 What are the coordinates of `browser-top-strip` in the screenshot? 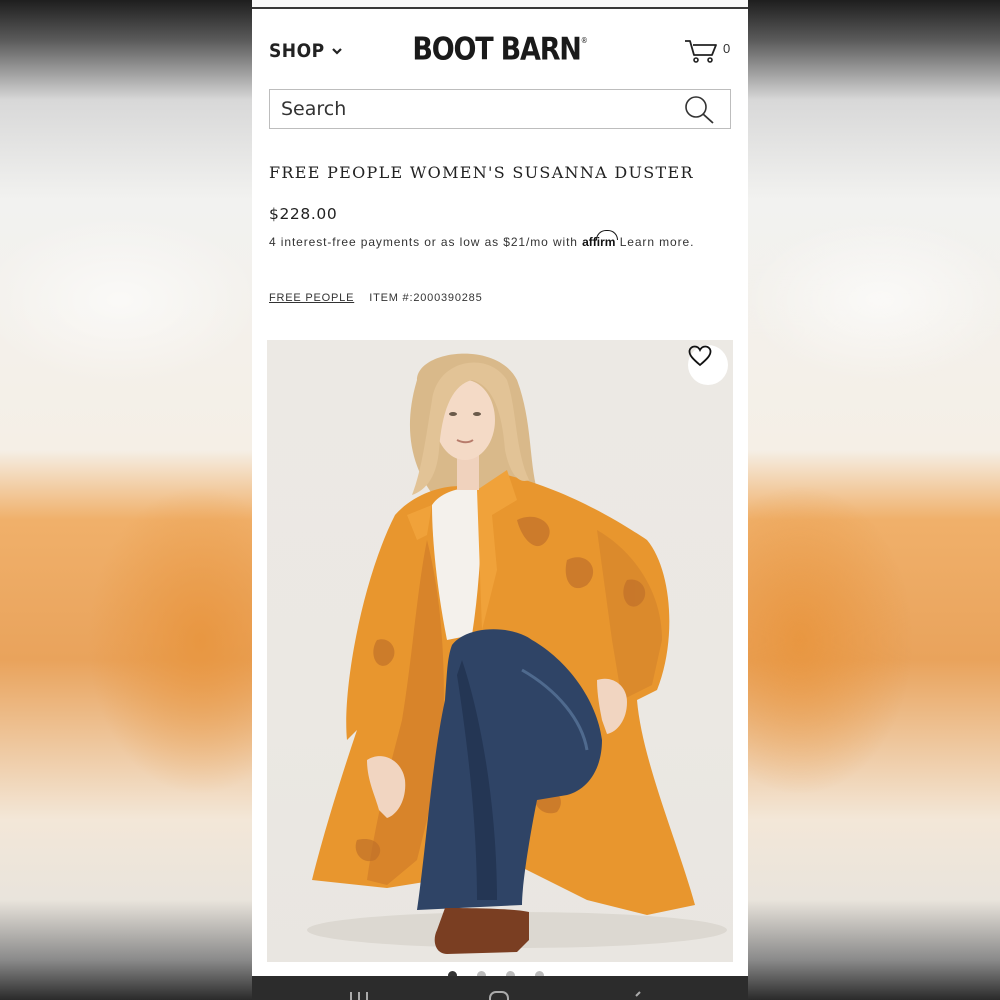 It's located at (500, 4).